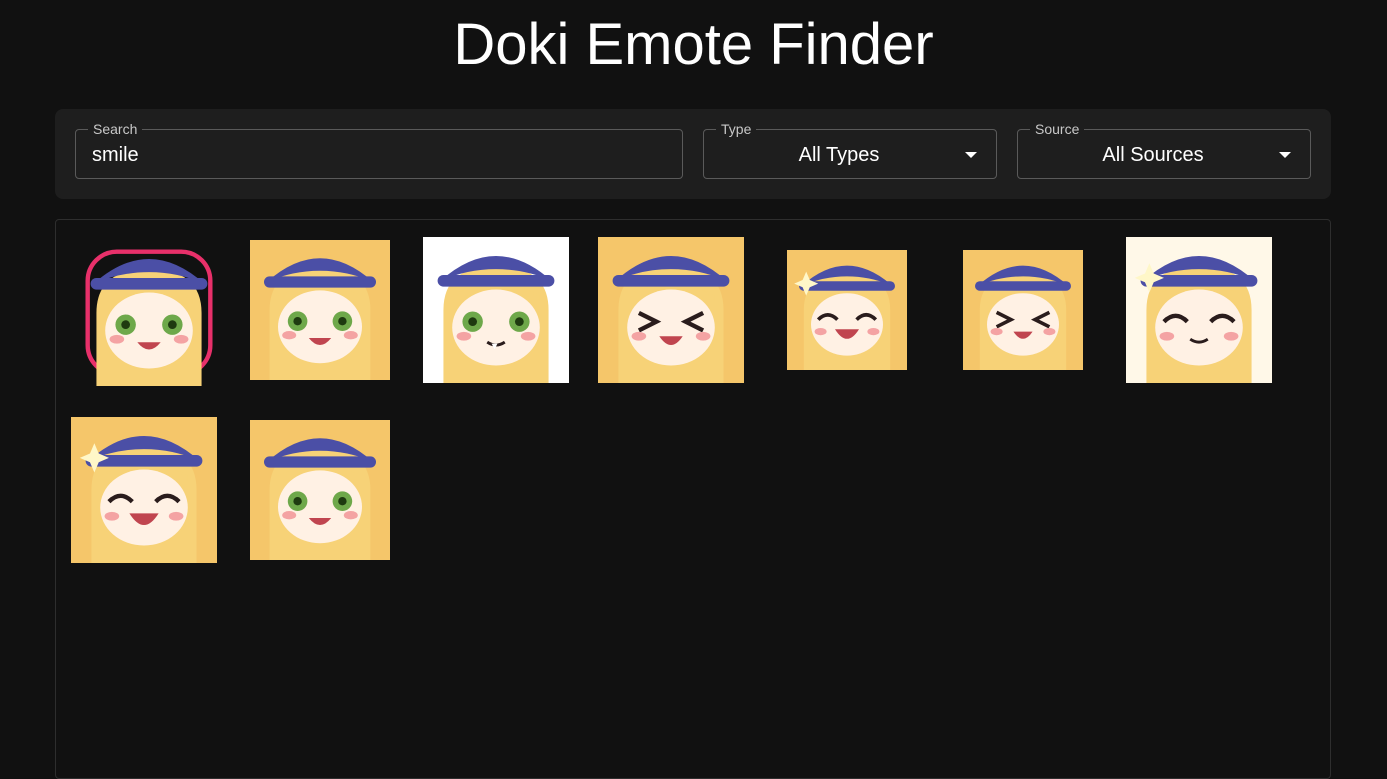 Image resolution: width=1387 pixels, height=779 pixels. Describe the element at coordinates (736, 129) in the screenshot. I see `type-label: Type` at that location.